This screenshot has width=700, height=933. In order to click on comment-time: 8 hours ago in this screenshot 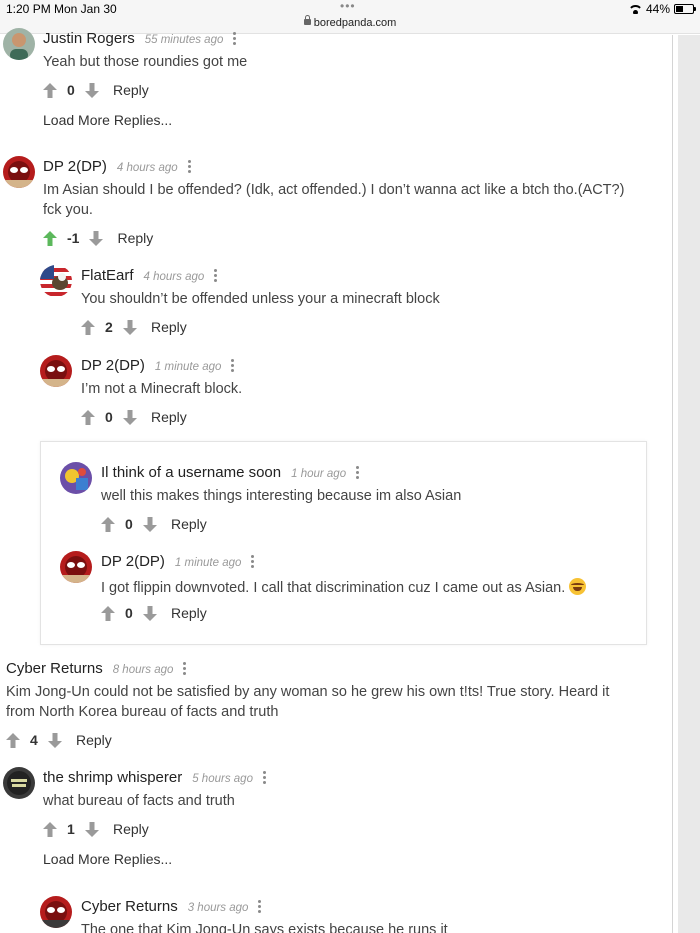, I will do `click(143, 670)`.